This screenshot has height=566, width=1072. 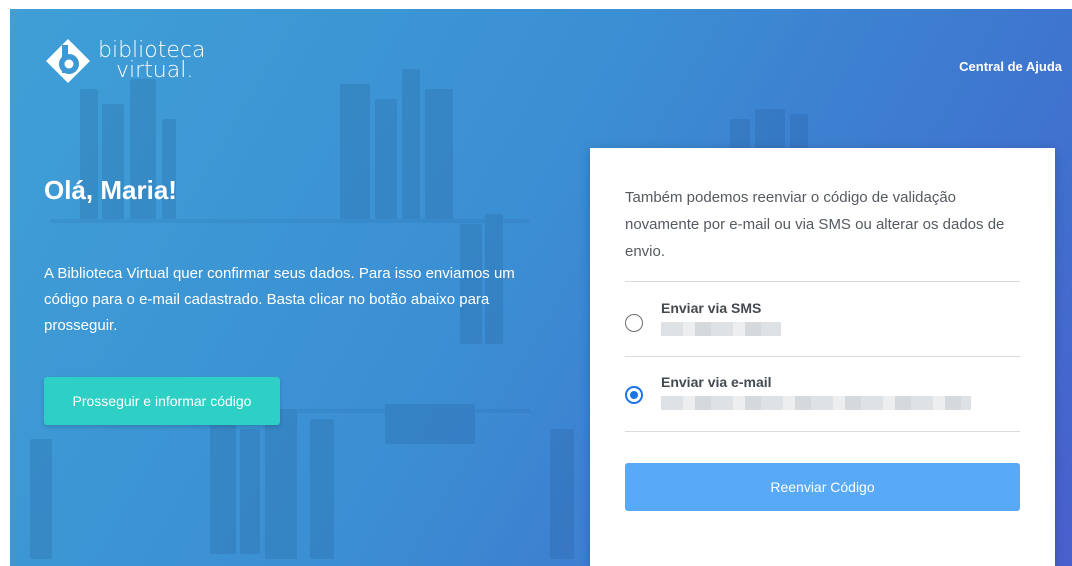 I want to click on site-logo: biblioteca virtual., so click(x=124, y=61).